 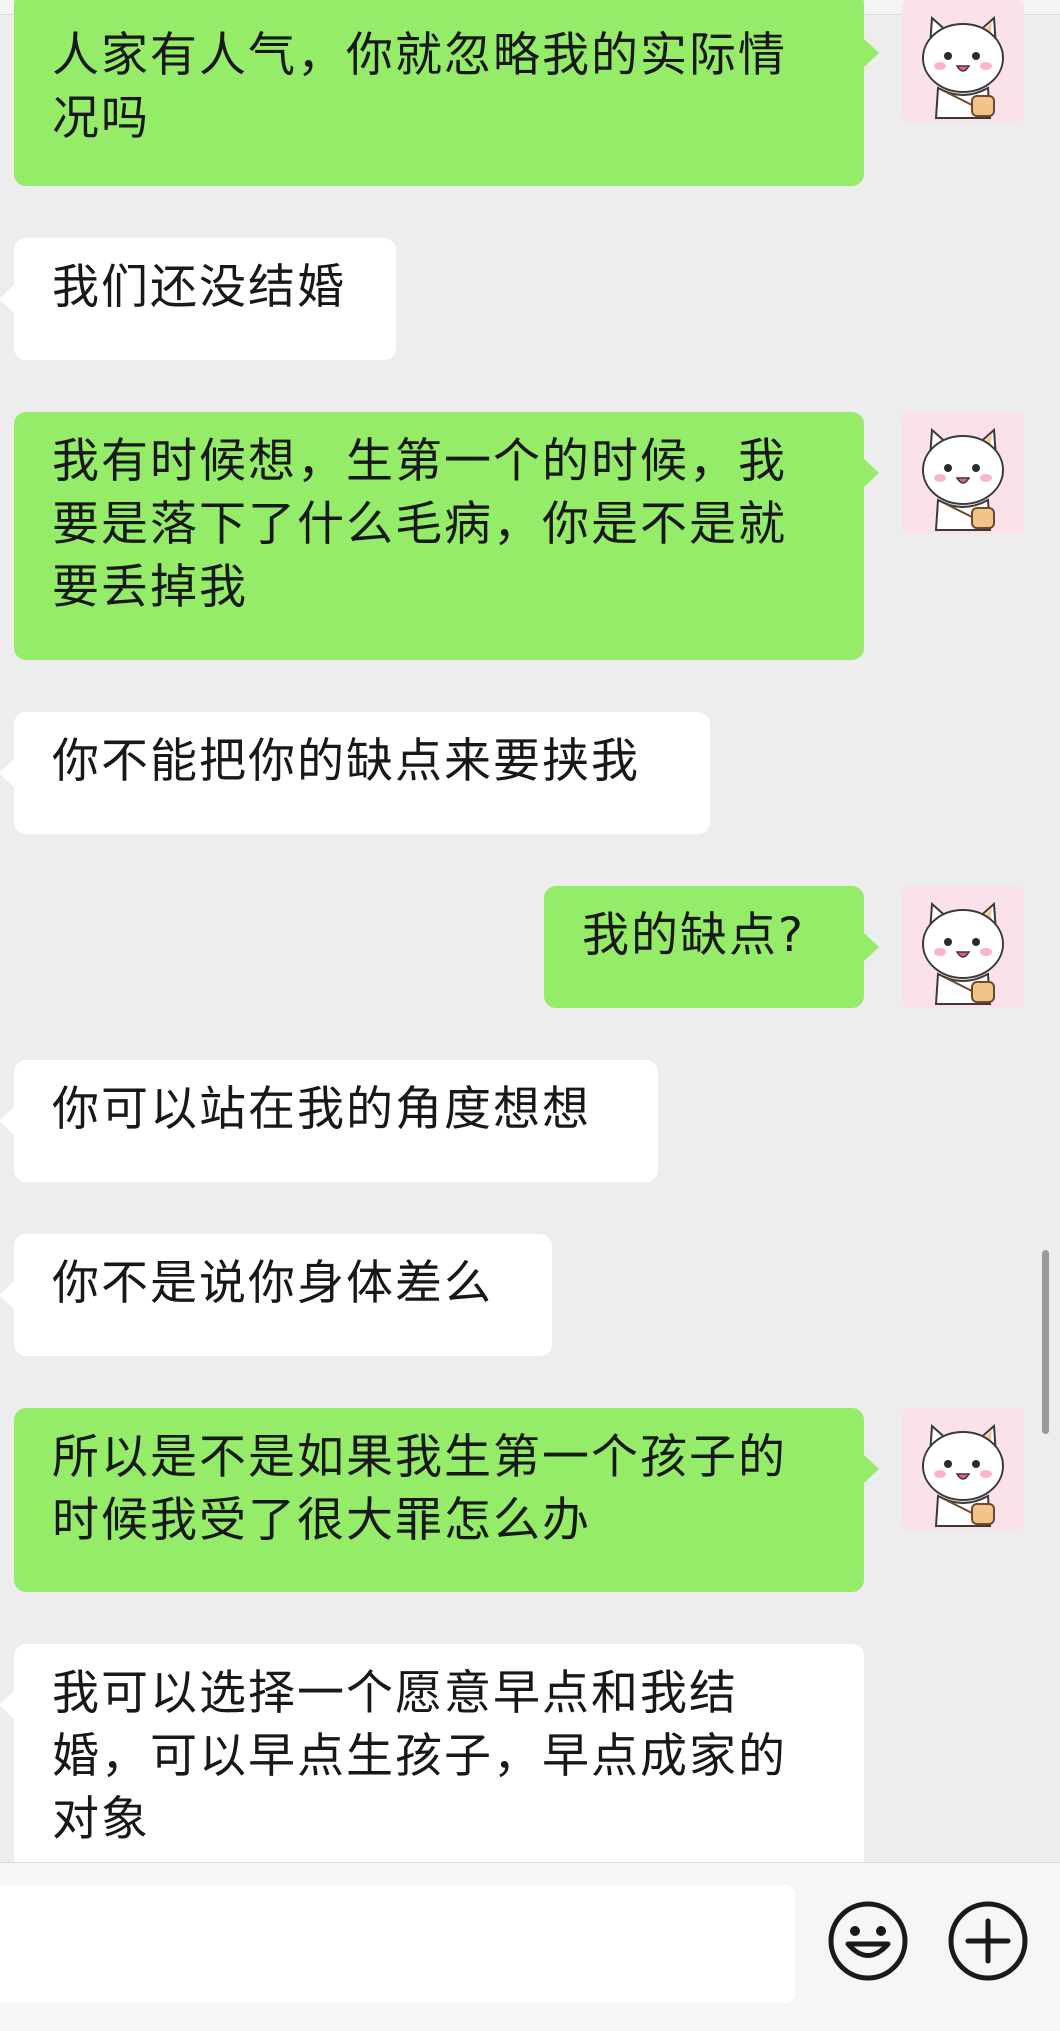 What do you see at coordinates (199, 287) in the screenshot?
I see `message-text: 我们还没结婚` at bounding box center [199, 287].